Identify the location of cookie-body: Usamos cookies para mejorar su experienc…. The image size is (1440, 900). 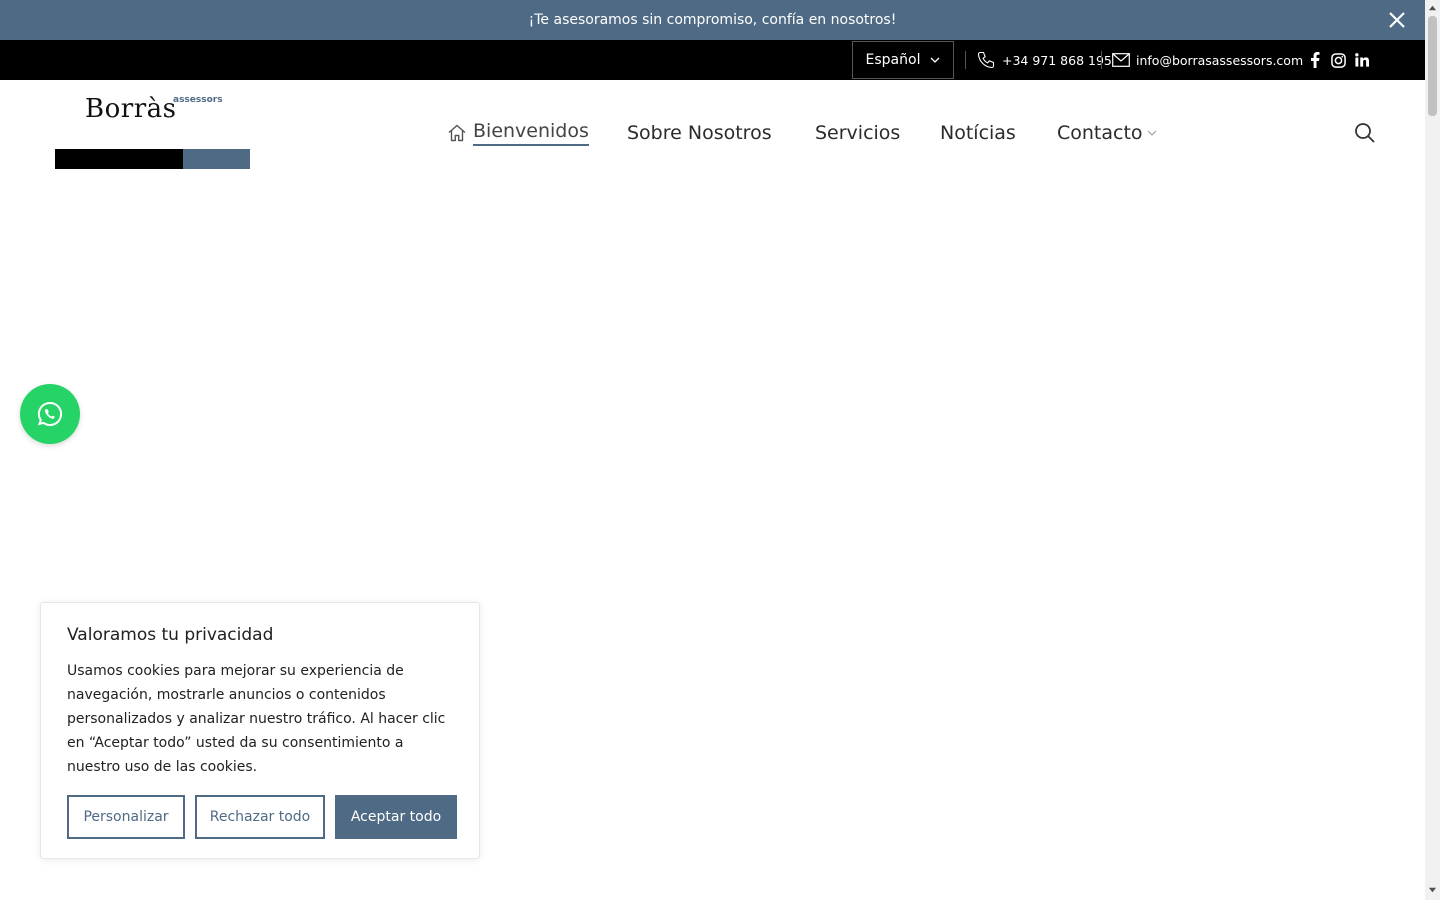
(256, 719).